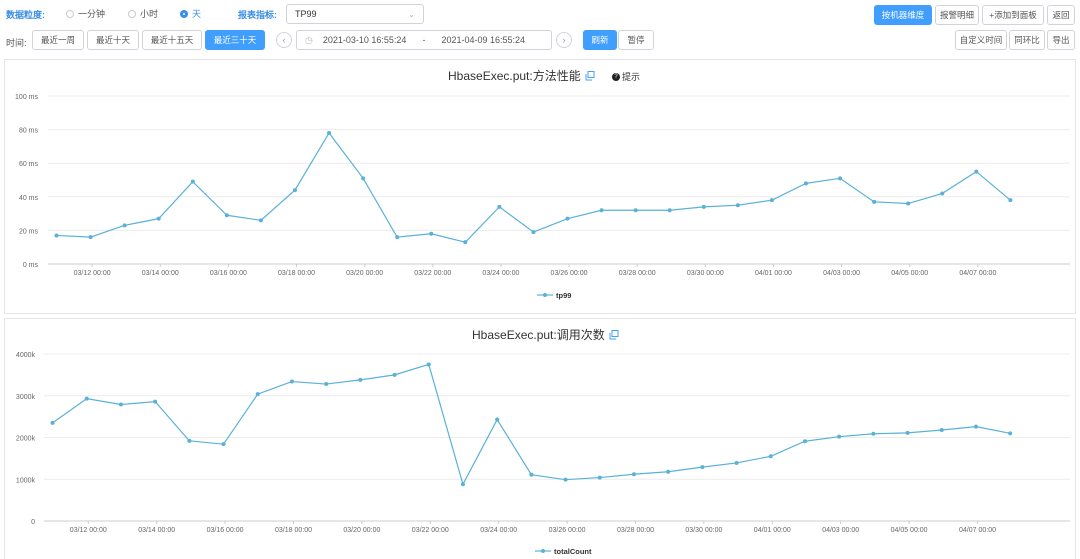 Image resolution: width=1080 pixels, height=559 pixels. What do you see at coordinates (228, 273) in the screenshot?
I see `x-tick-label: 03/16 00:00` at bounding box center [228, 273].